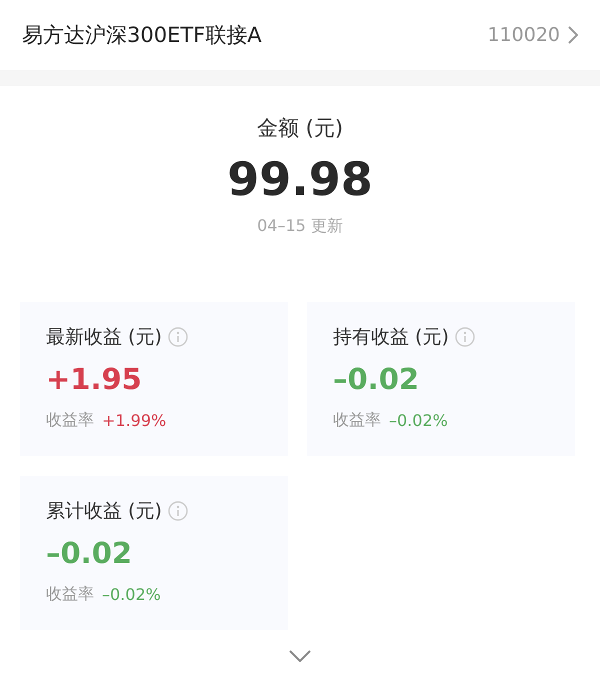 This screenshot has width=600, height=678. What do you see at coordinates (300, 226) in the screenshot?
I see `update-date: 04–15 更新` at bounding box center [300, 226].